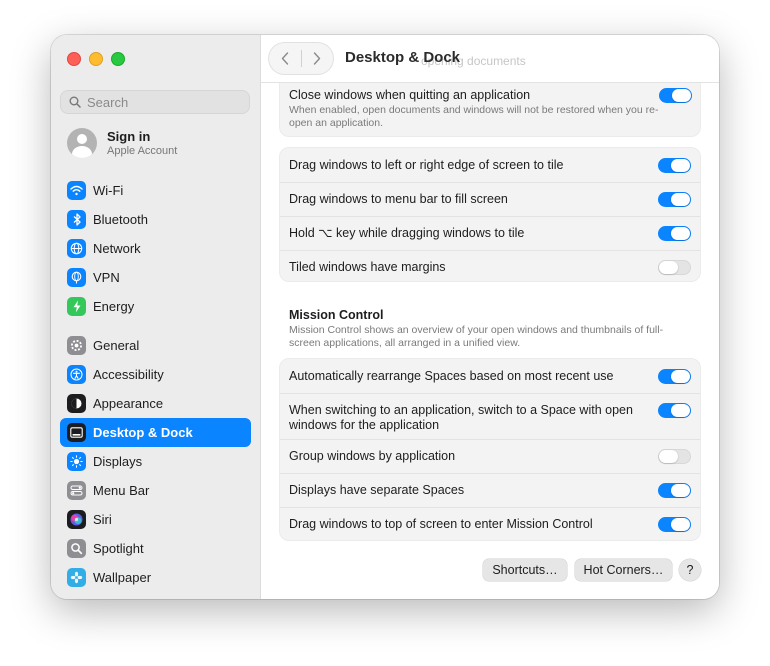  Describe the element at coordinates (155, 577) in the screenshot. I see `sidebar-item-wallpaper: Wallpaper` at that location.